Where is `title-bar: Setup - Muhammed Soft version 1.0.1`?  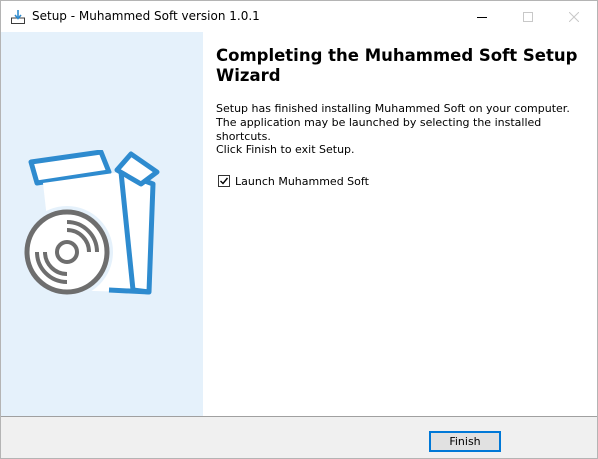
title-bar: Setup - Muhammed Soft version 1.0.1 is located at coordinates (299, 16).